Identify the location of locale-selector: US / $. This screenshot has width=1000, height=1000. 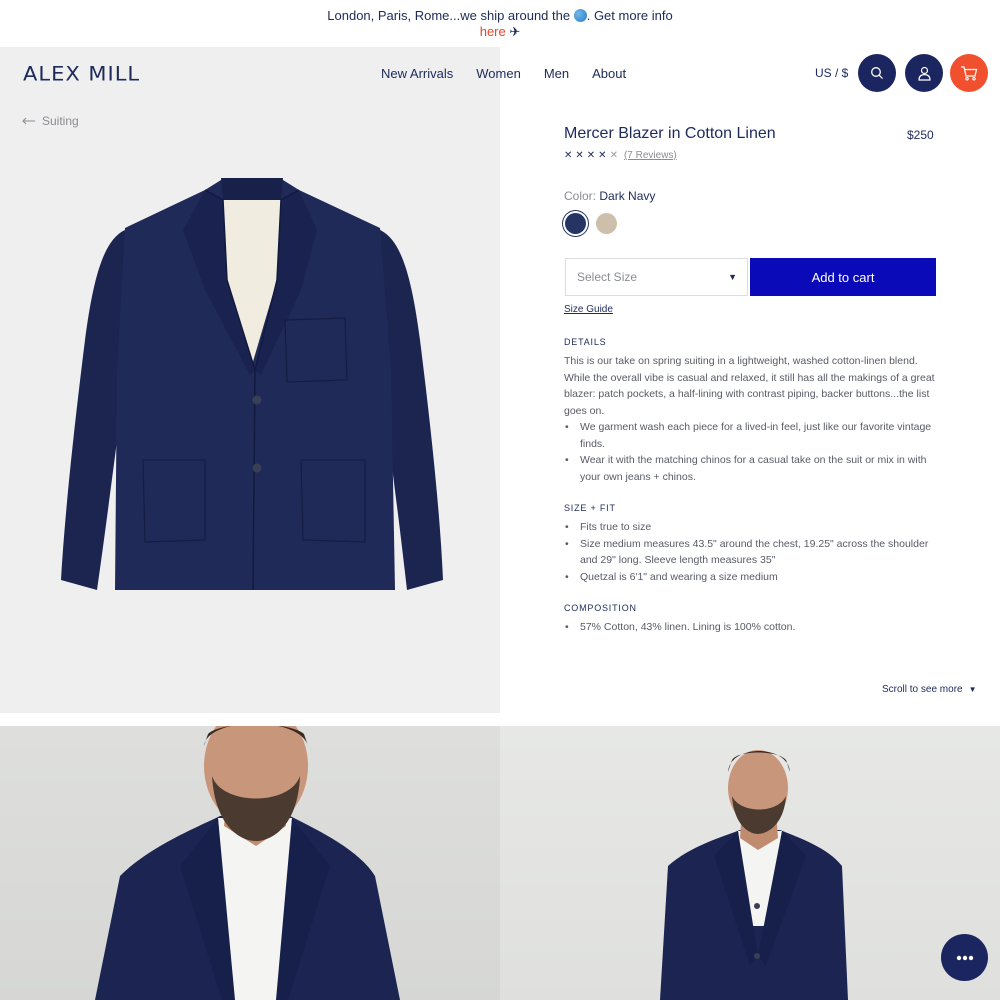
(831, 73).